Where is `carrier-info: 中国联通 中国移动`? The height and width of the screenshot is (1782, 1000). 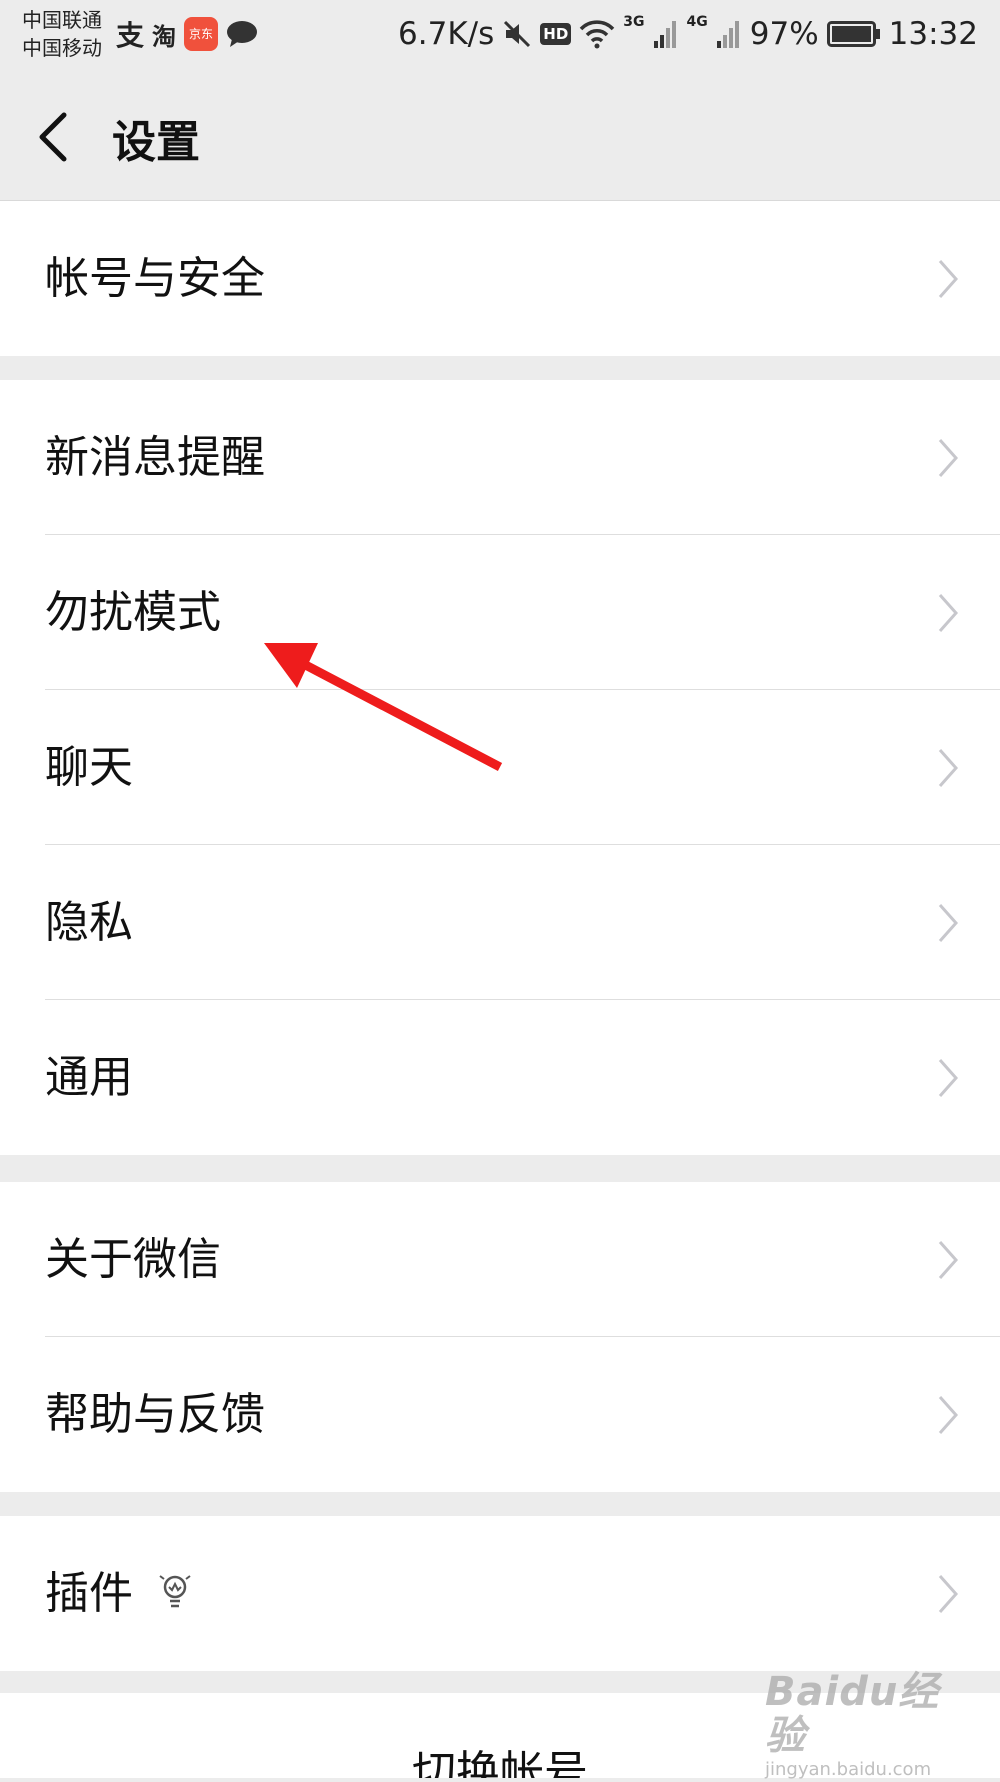
carrier-info: 中国联通 中国移动 is located at coordinates (62, 34).